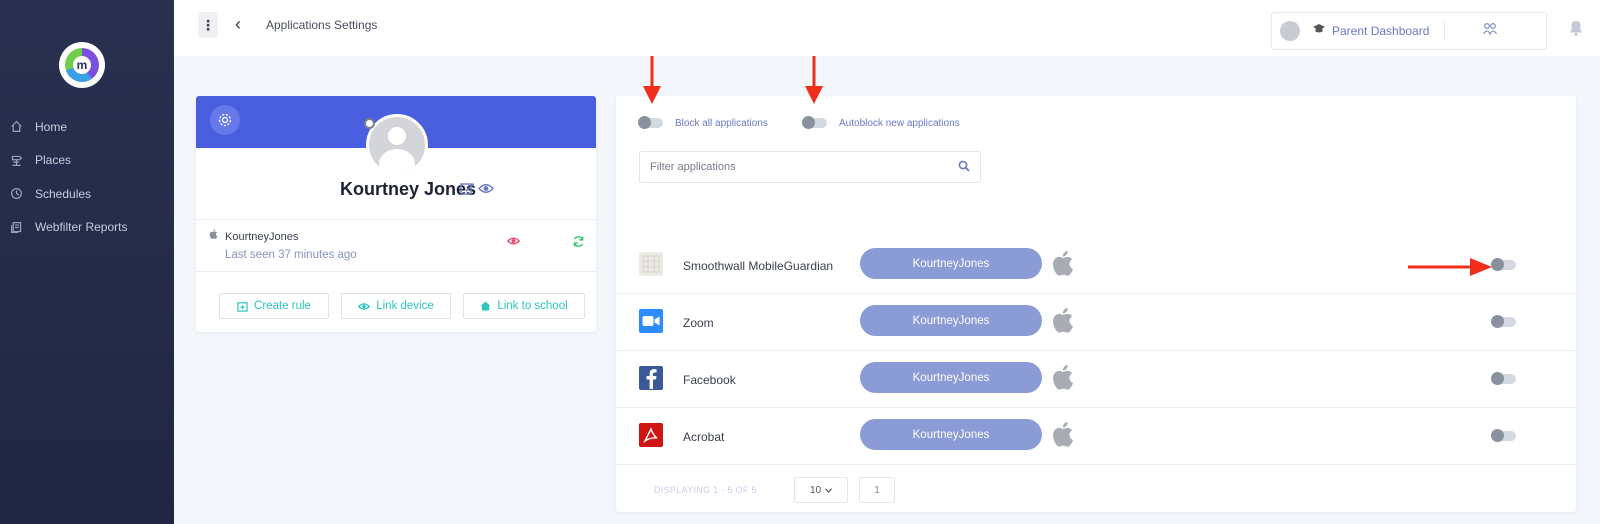 This screenshot has height=524, width=1600. What do you see at coordinates (1096, 322) in the screenshot?
I see `app-row: Zoom KourtneyJones` at bounding box center [1096, 322].